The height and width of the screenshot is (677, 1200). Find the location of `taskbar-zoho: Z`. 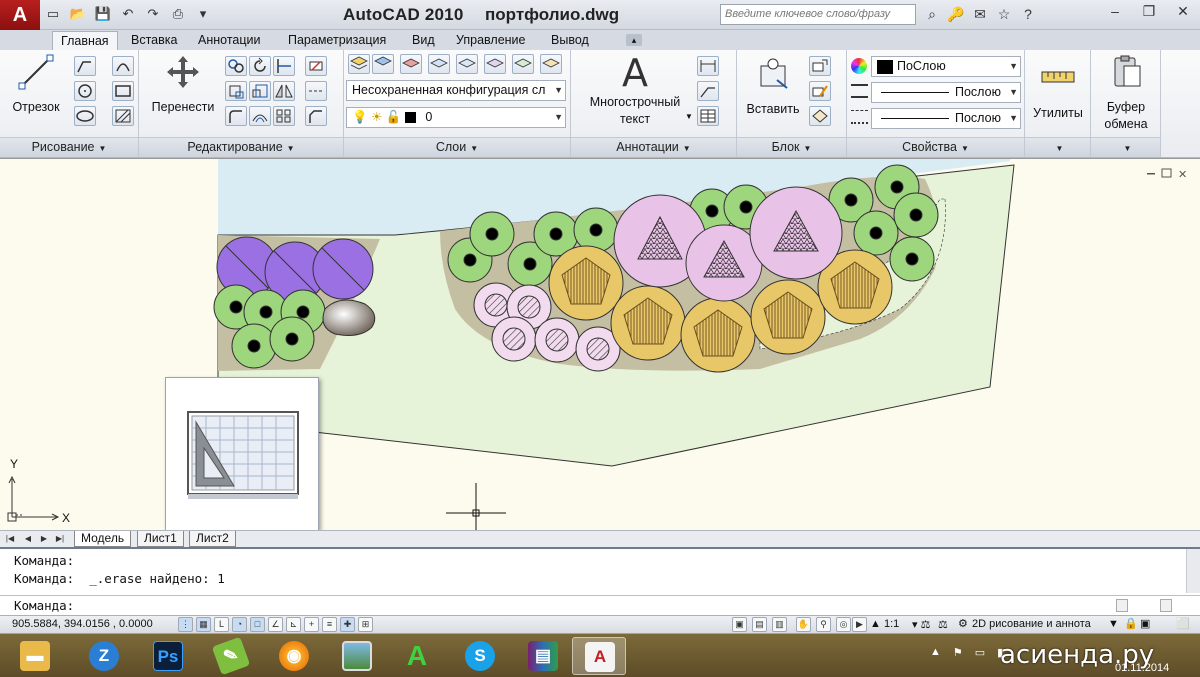

taskbar-zoho: Z is located at coordinates (104, 656).